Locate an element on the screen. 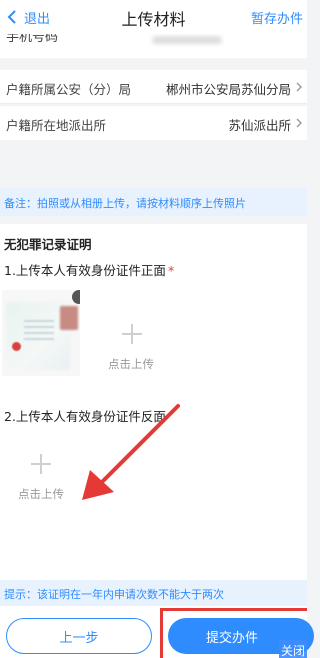  arrow-annotation is located at coordinates (131, 452).